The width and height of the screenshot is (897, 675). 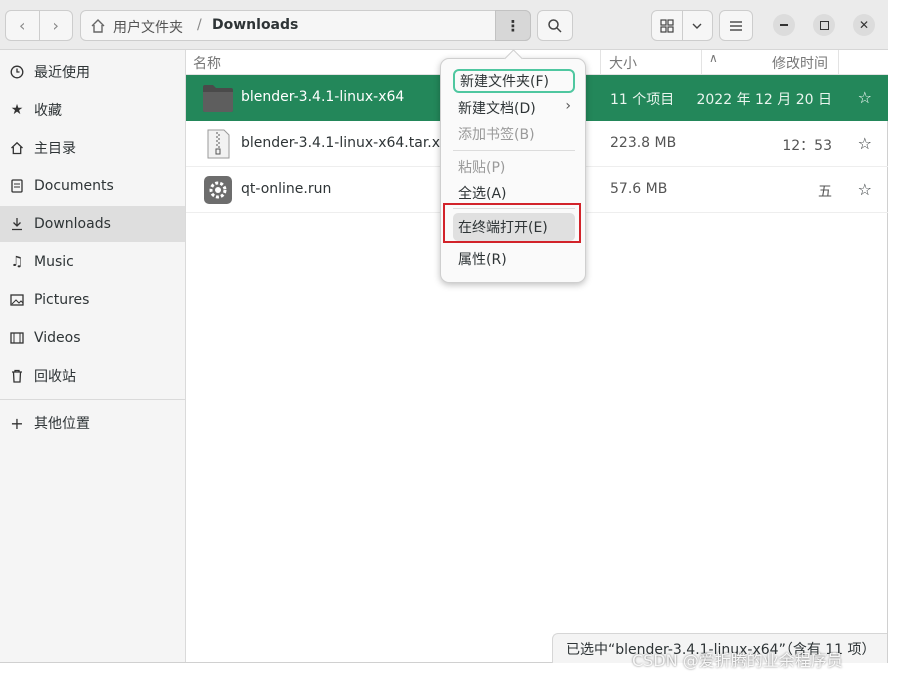 I want to click on sort-ascending-icon: ∧, so click(x=713, y=58).